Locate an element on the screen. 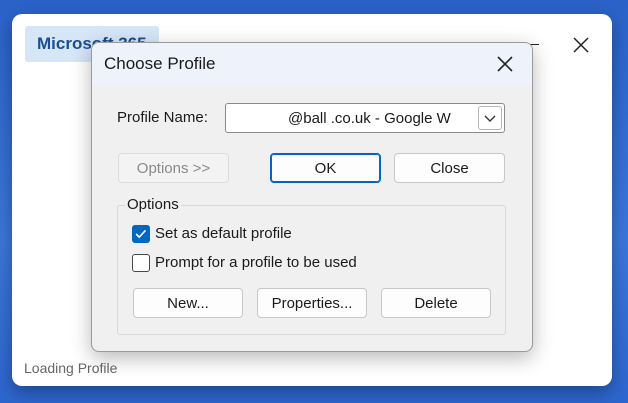 The height and width of the screenshot is (403, 628). prompt-profile-label: Prompt for a profile to be used is located at coordinates (256, 262).